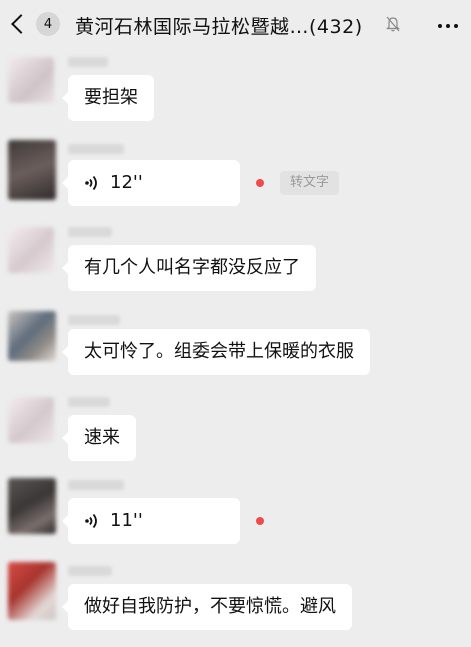 This screenshot has height=647, width=471. Describe the element at coordinates (189, 268) in the screenshot. I see `message-bubble: 有几个人叫名字都没反应了` at that location.